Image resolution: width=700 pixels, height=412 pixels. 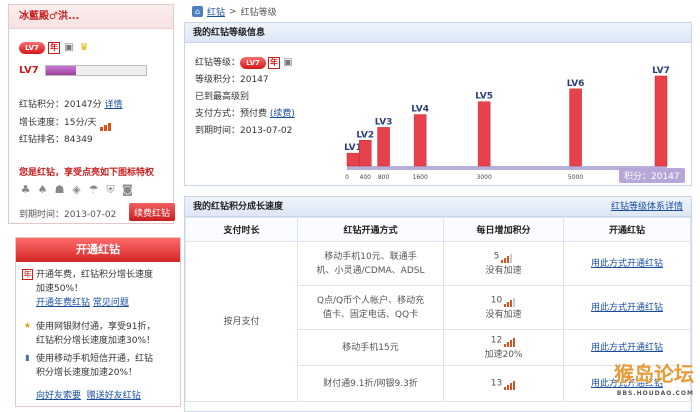 I want to click on rank-line: 红钻排名：84349, so click(x=56, y=140).